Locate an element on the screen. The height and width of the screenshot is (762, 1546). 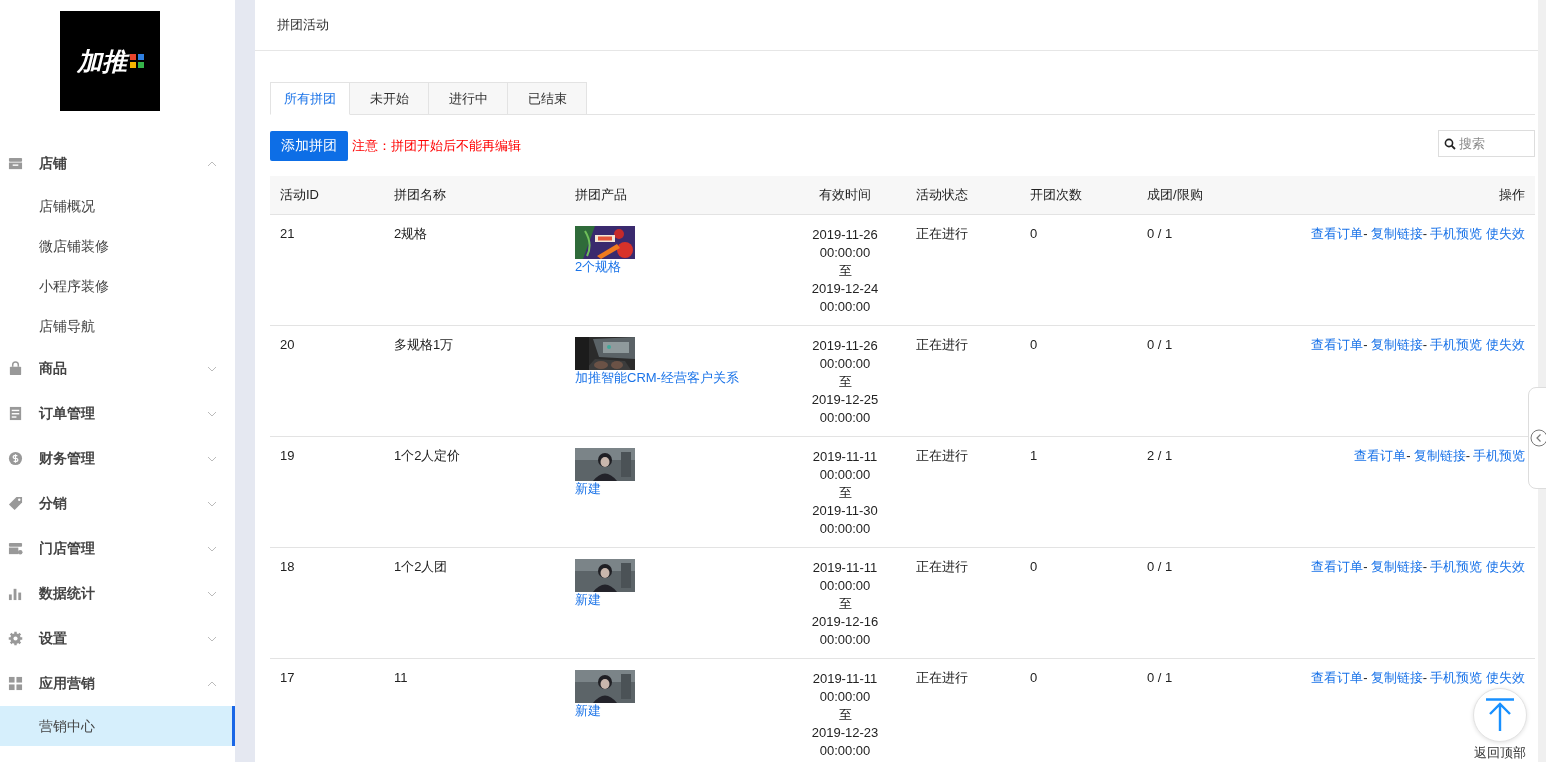
end-time: 2019-11-30 00:00:00 is located at coordinates (845, 520).